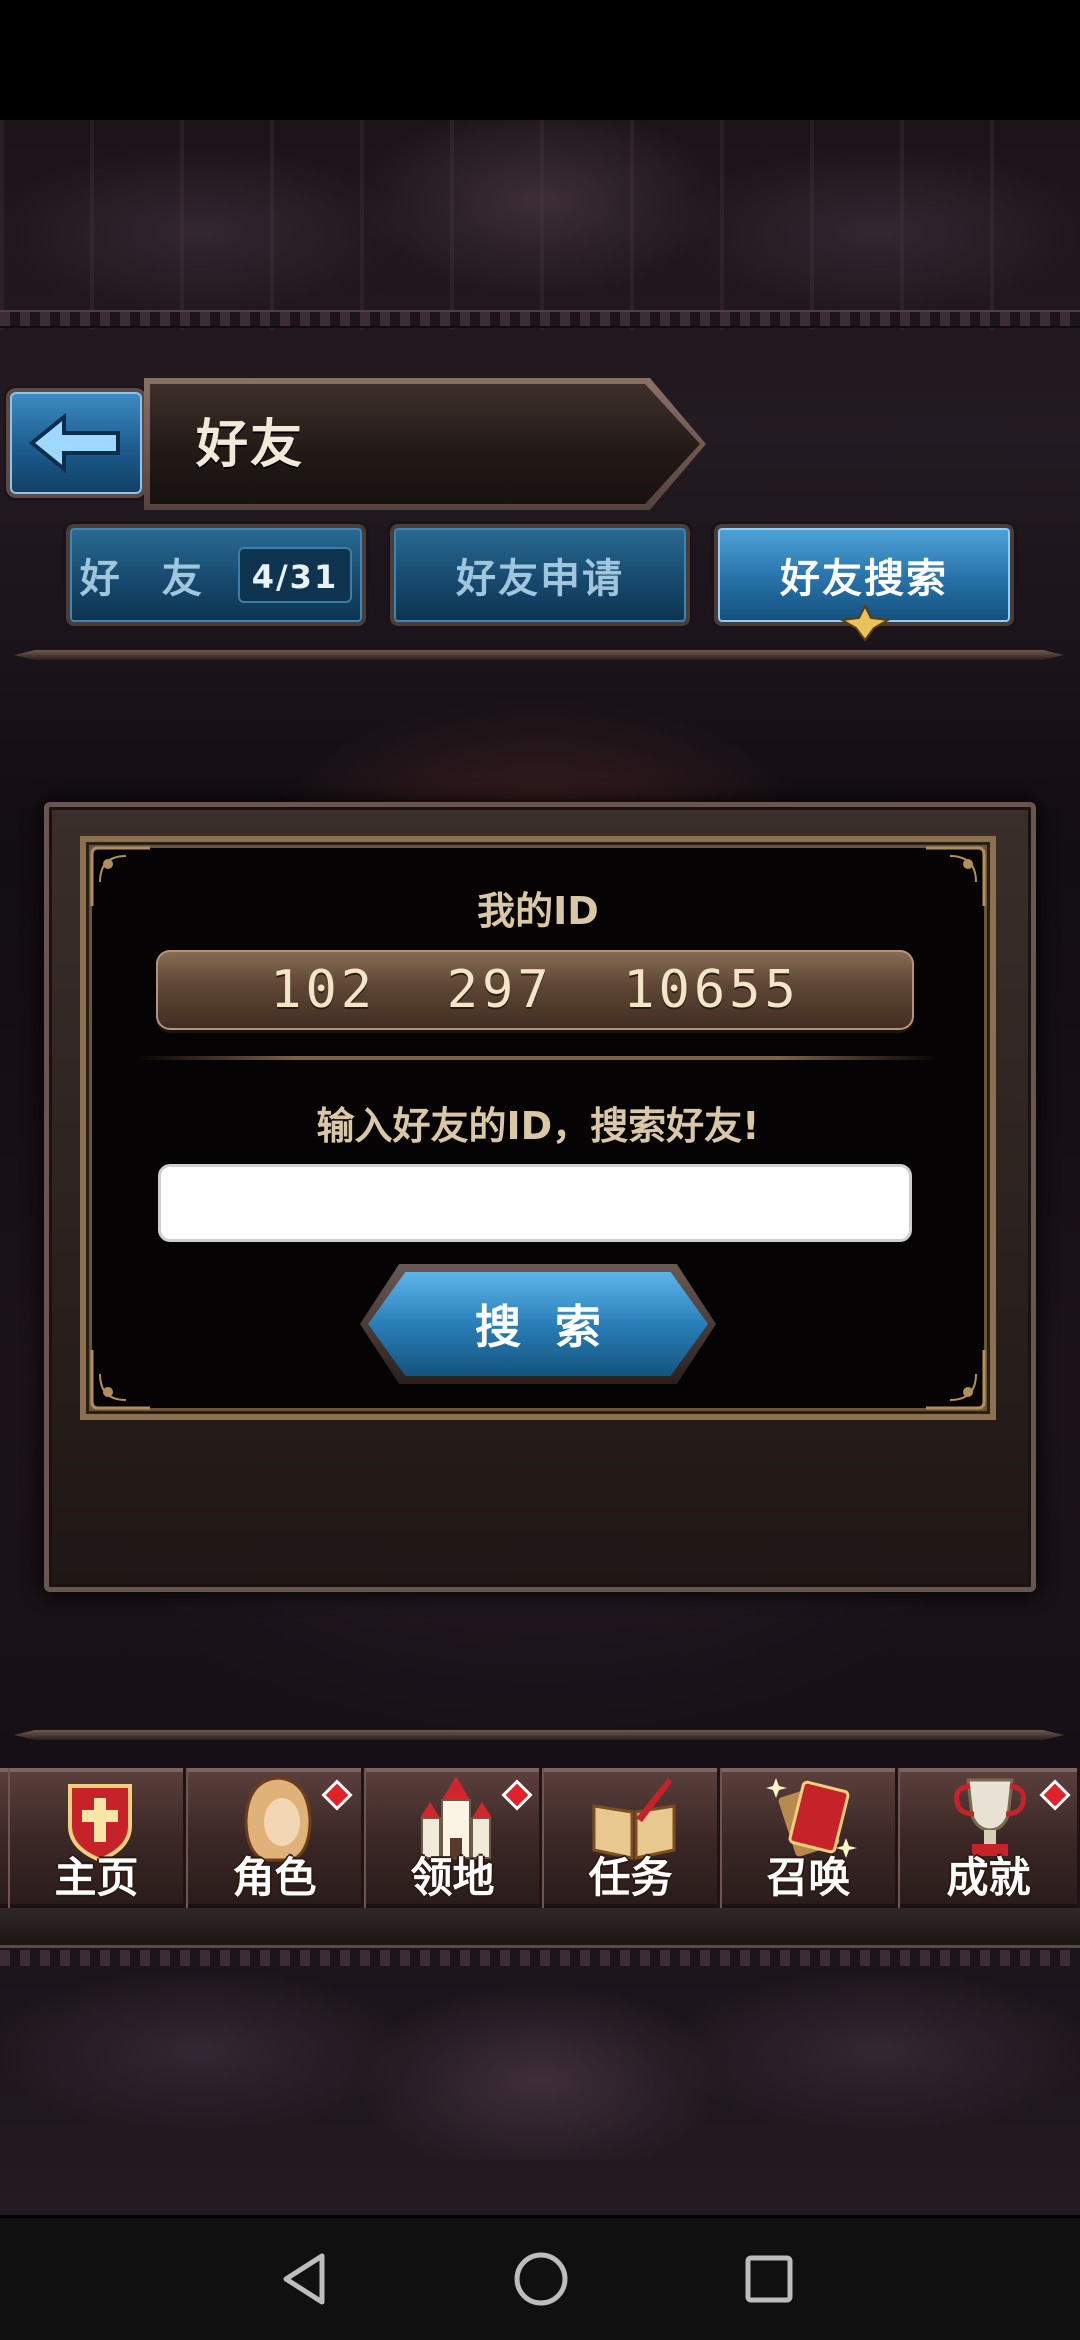  I want to click on tab-divider, so click(539, 655).